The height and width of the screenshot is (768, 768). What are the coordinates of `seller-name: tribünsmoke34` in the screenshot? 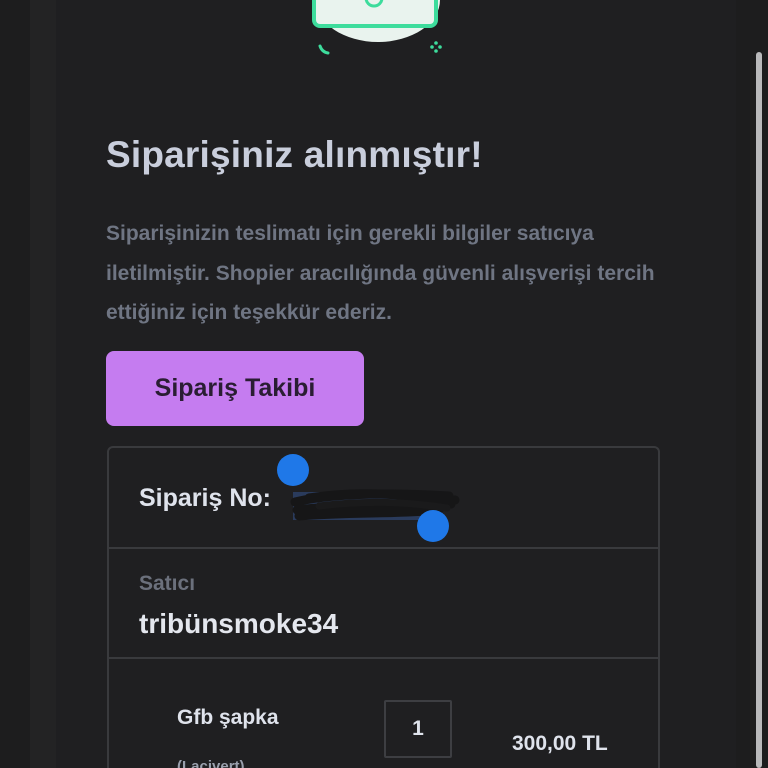 It's located at (239, 623).